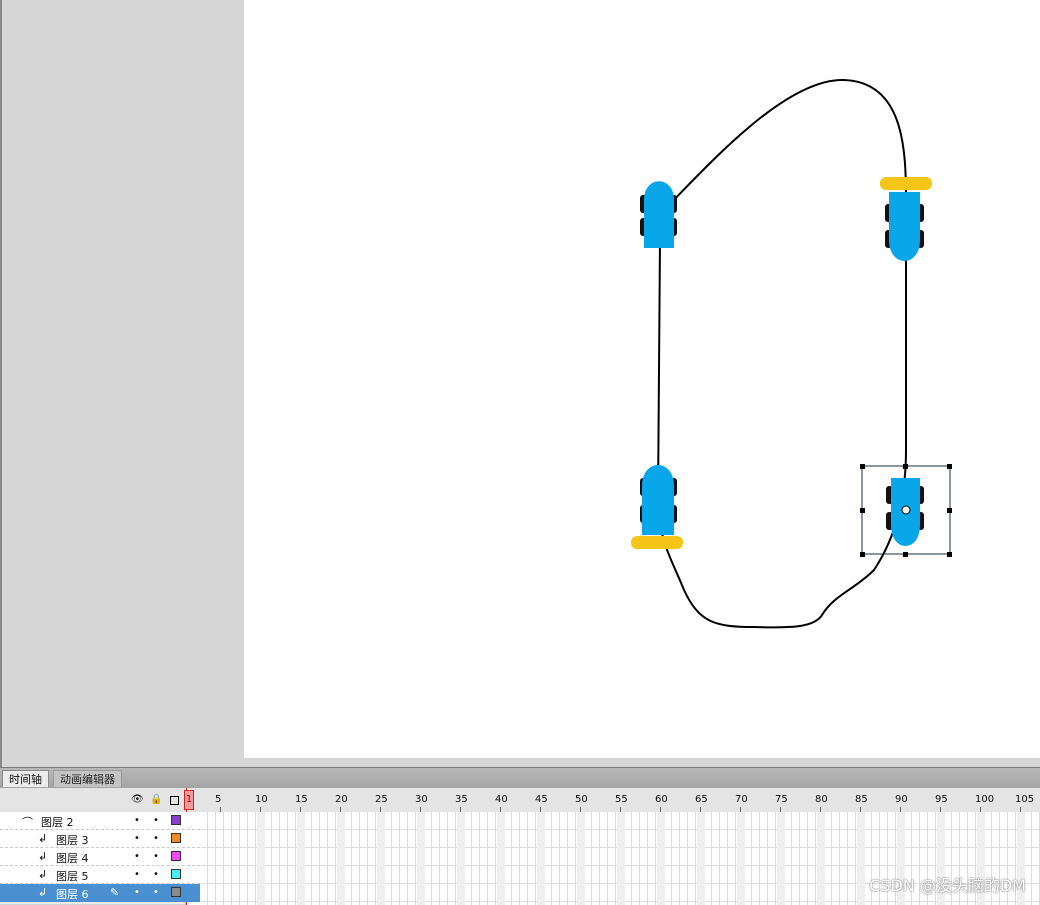 Image resolution: width=1040 pixels, height=905 pixels. I want to click on layer-row: ↲ 图层 5 • •, so click(100, 875).